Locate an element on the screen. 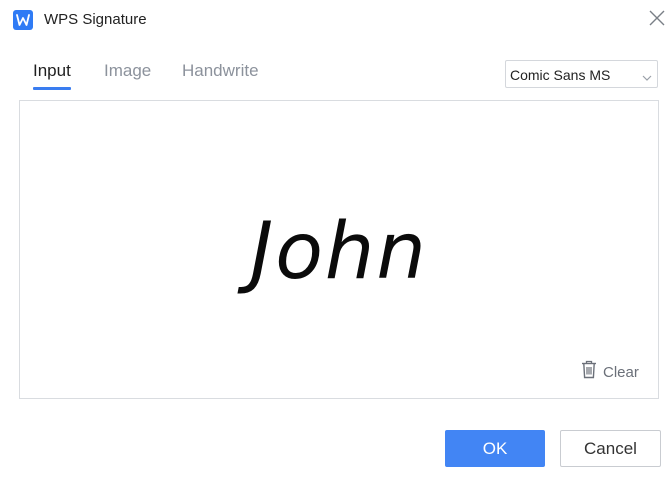 This screenshot has width=672, height=490. clear-button: Clear is located at coordinates (610, 372).